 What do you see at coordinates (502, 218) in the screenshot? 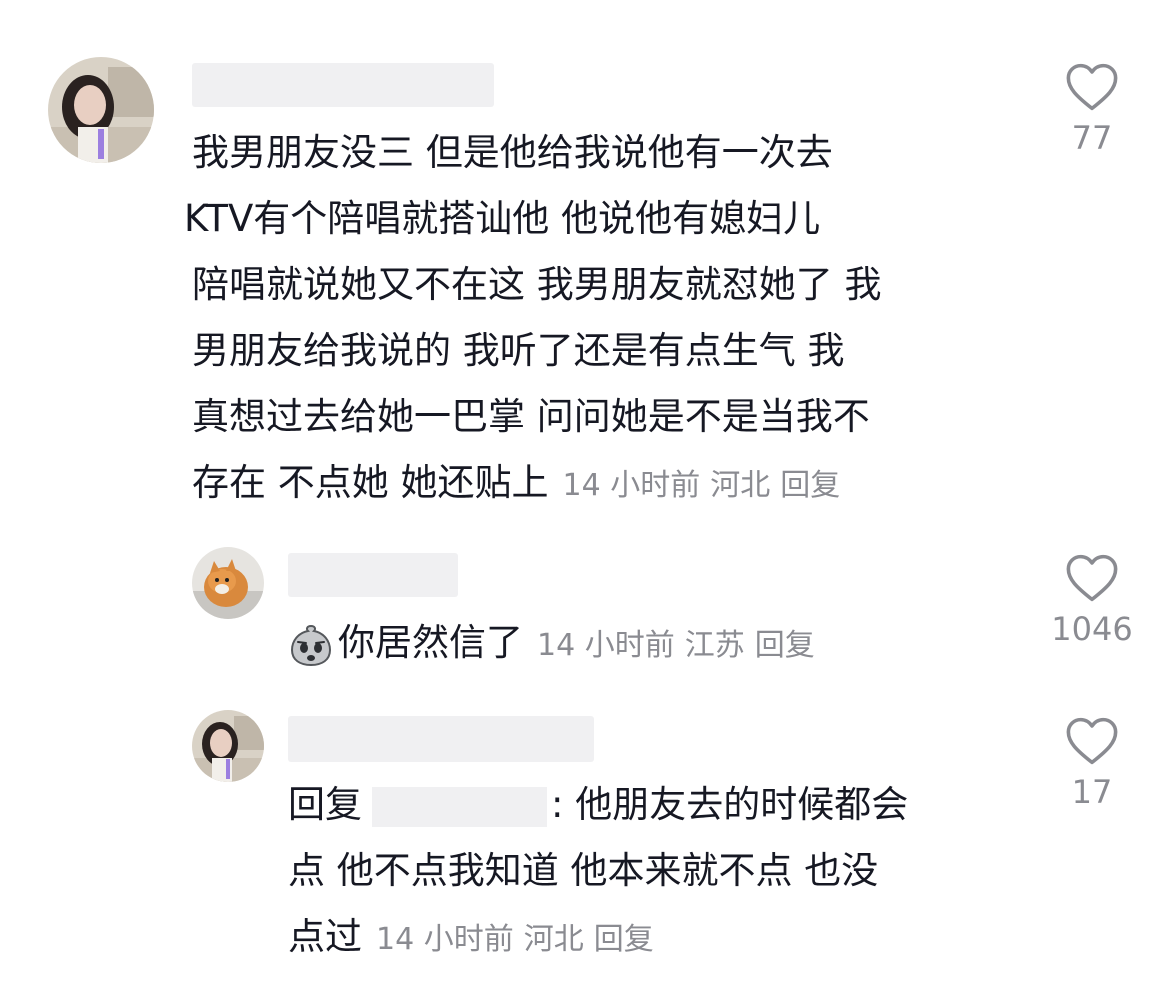
I see `comment-text-line: KTV有个陪唱就搭讪他 他说他有媳妇儿` at bounding box center [502, 218].